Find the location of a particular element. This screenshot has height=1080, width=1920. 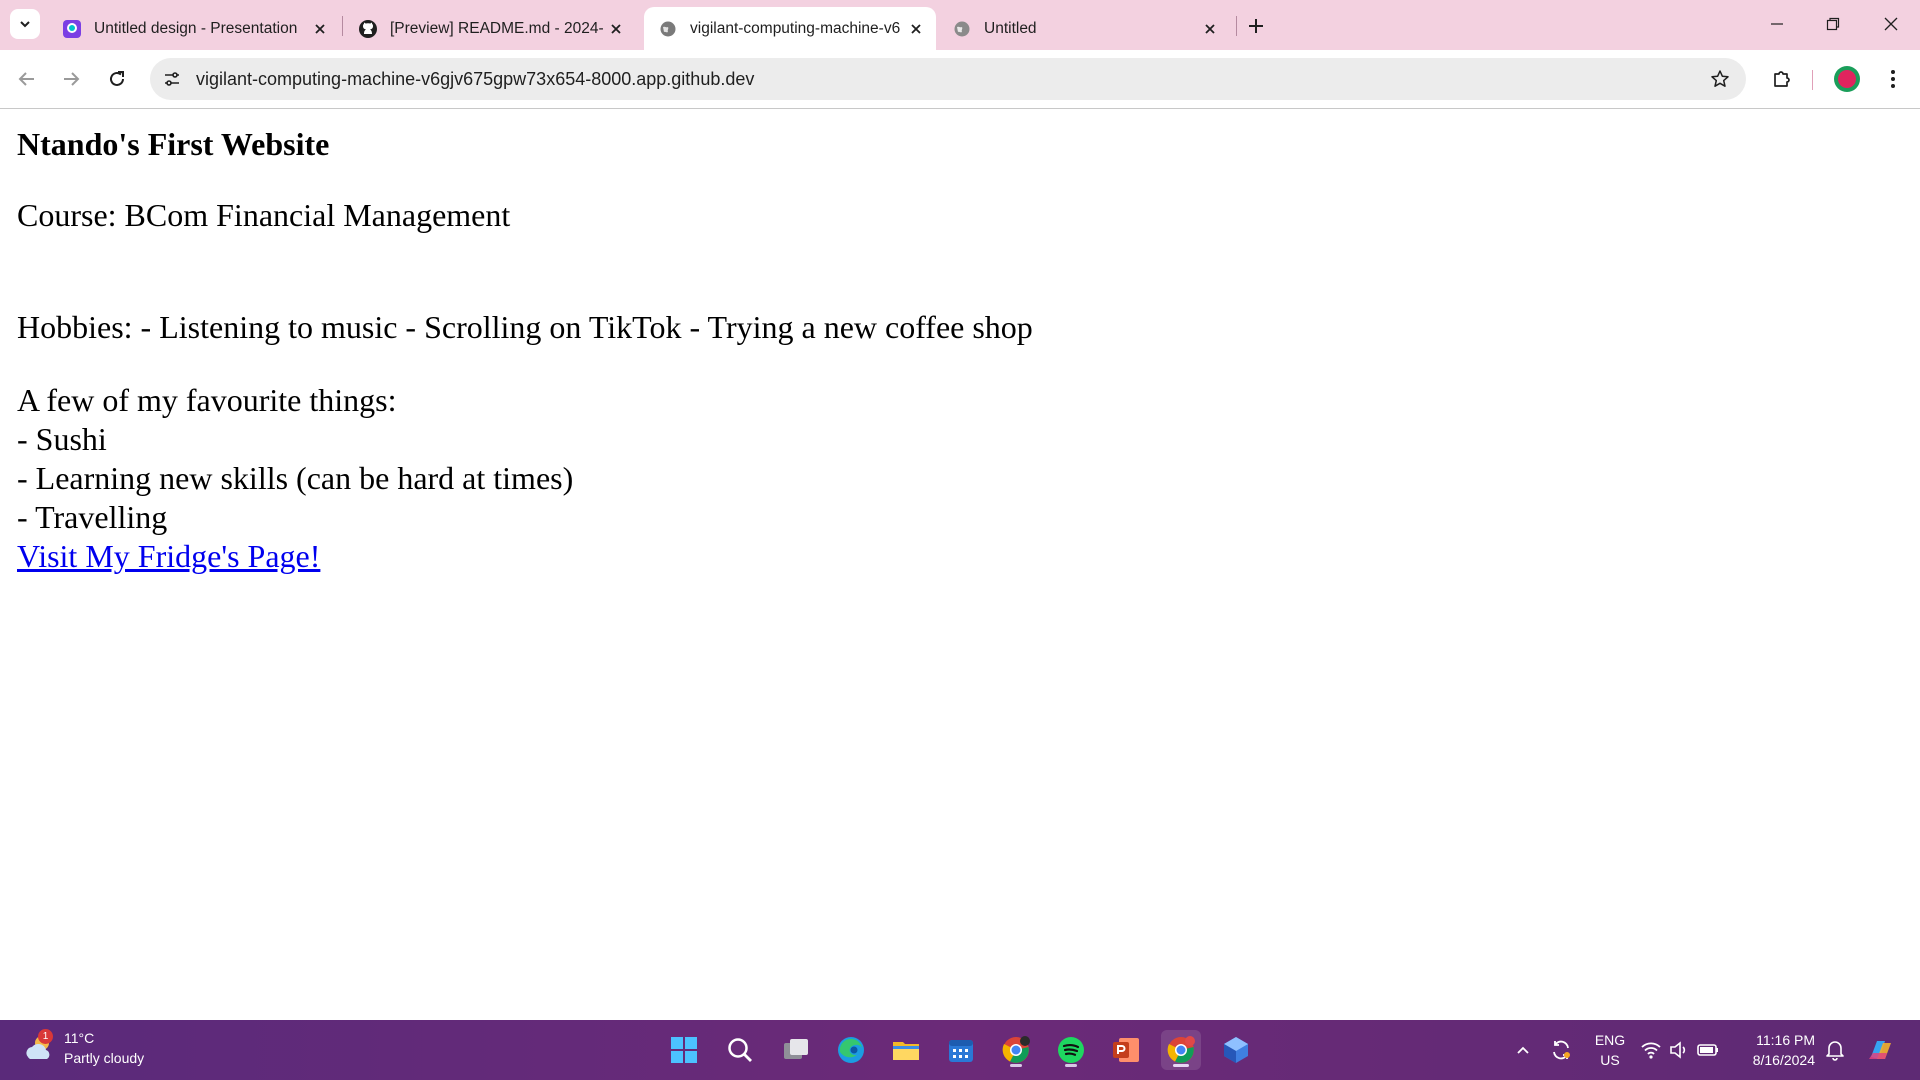

copilot-button is located at coordinates (1880, 1050).